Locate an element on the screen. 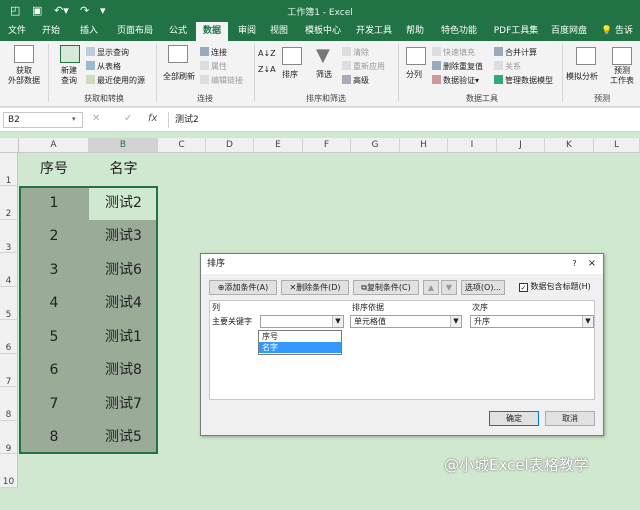 Image resolution: width=640 pixels, height=510 pixels. clear-button: 清除 is located at coordinates (355, 52).